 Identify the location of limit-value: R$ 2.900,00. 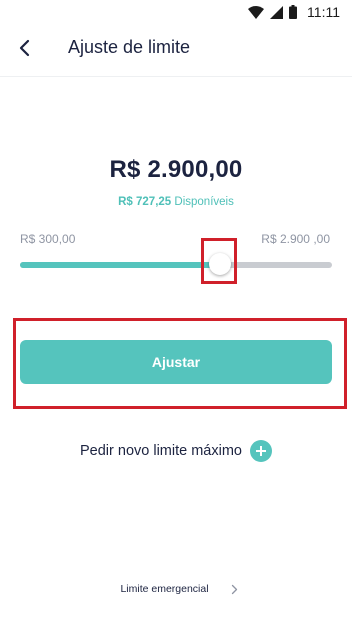
(176, 169).